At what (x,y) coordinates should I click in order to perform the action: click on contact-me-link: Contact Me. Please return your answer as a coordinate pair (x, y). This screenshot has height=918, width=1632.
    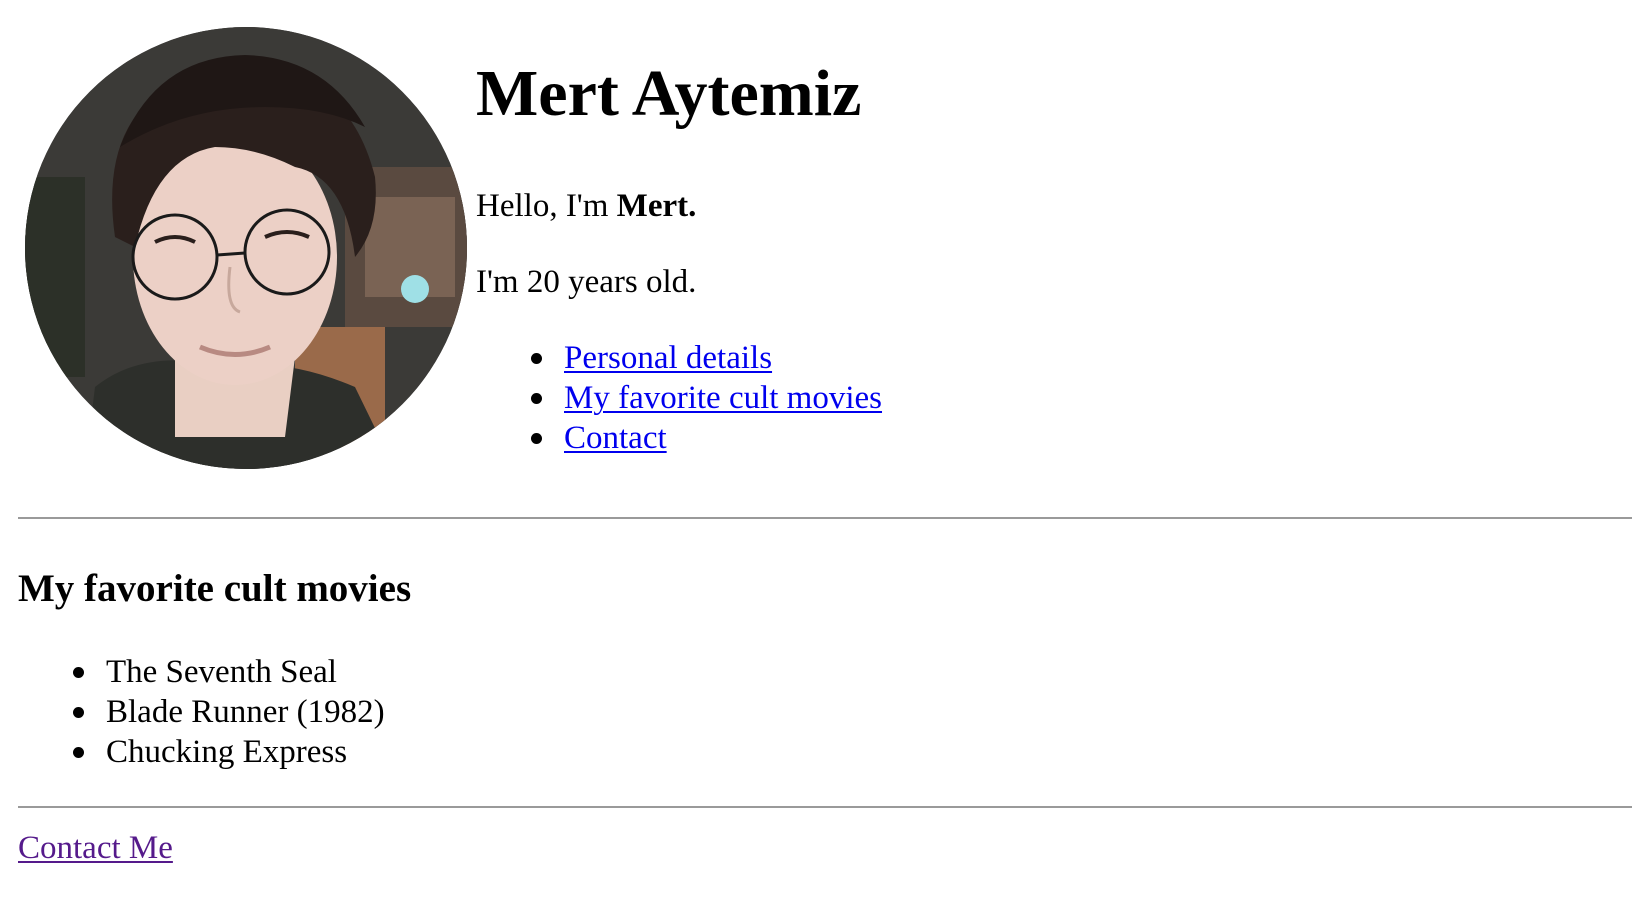
    Looking at the image, I should click on (95, 849).